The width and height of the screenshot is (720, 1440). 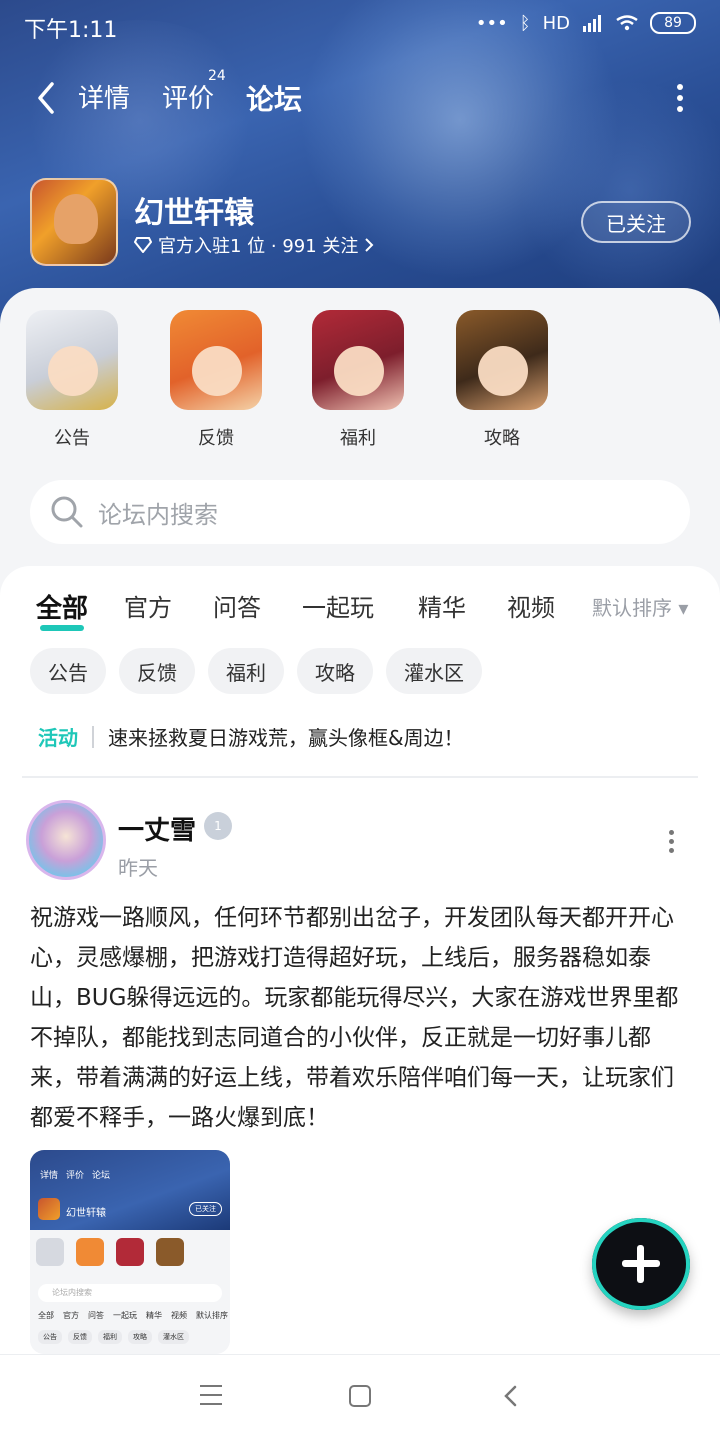 What do you see at coordinates (216, 360) in the screenshot?
I see `feedback-avatar-image` at bounding box center [216, 360].